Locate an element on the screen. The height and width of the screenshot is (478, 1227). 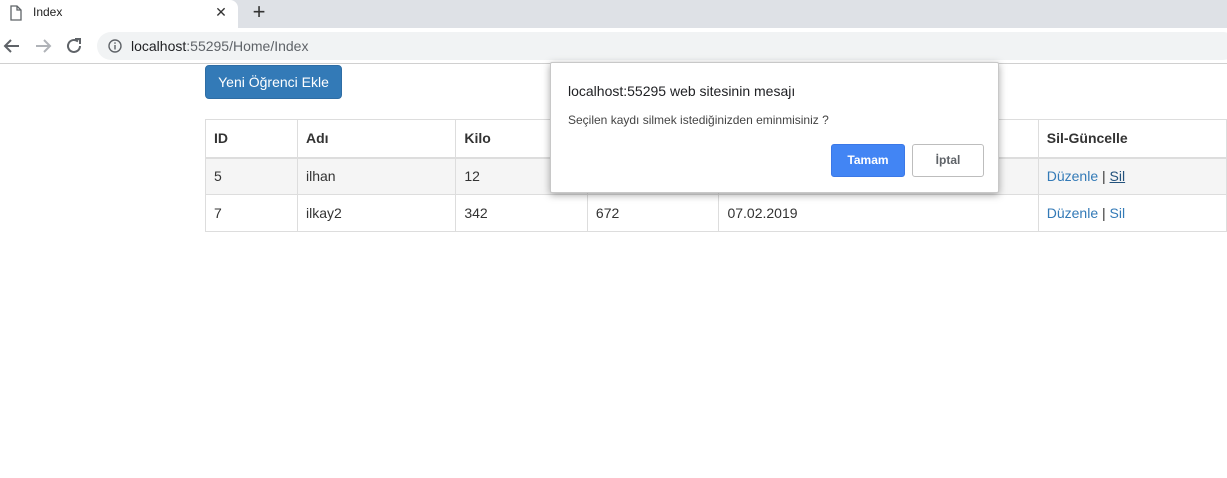
cell-name: ilhan is located at coordinates (377, 176).